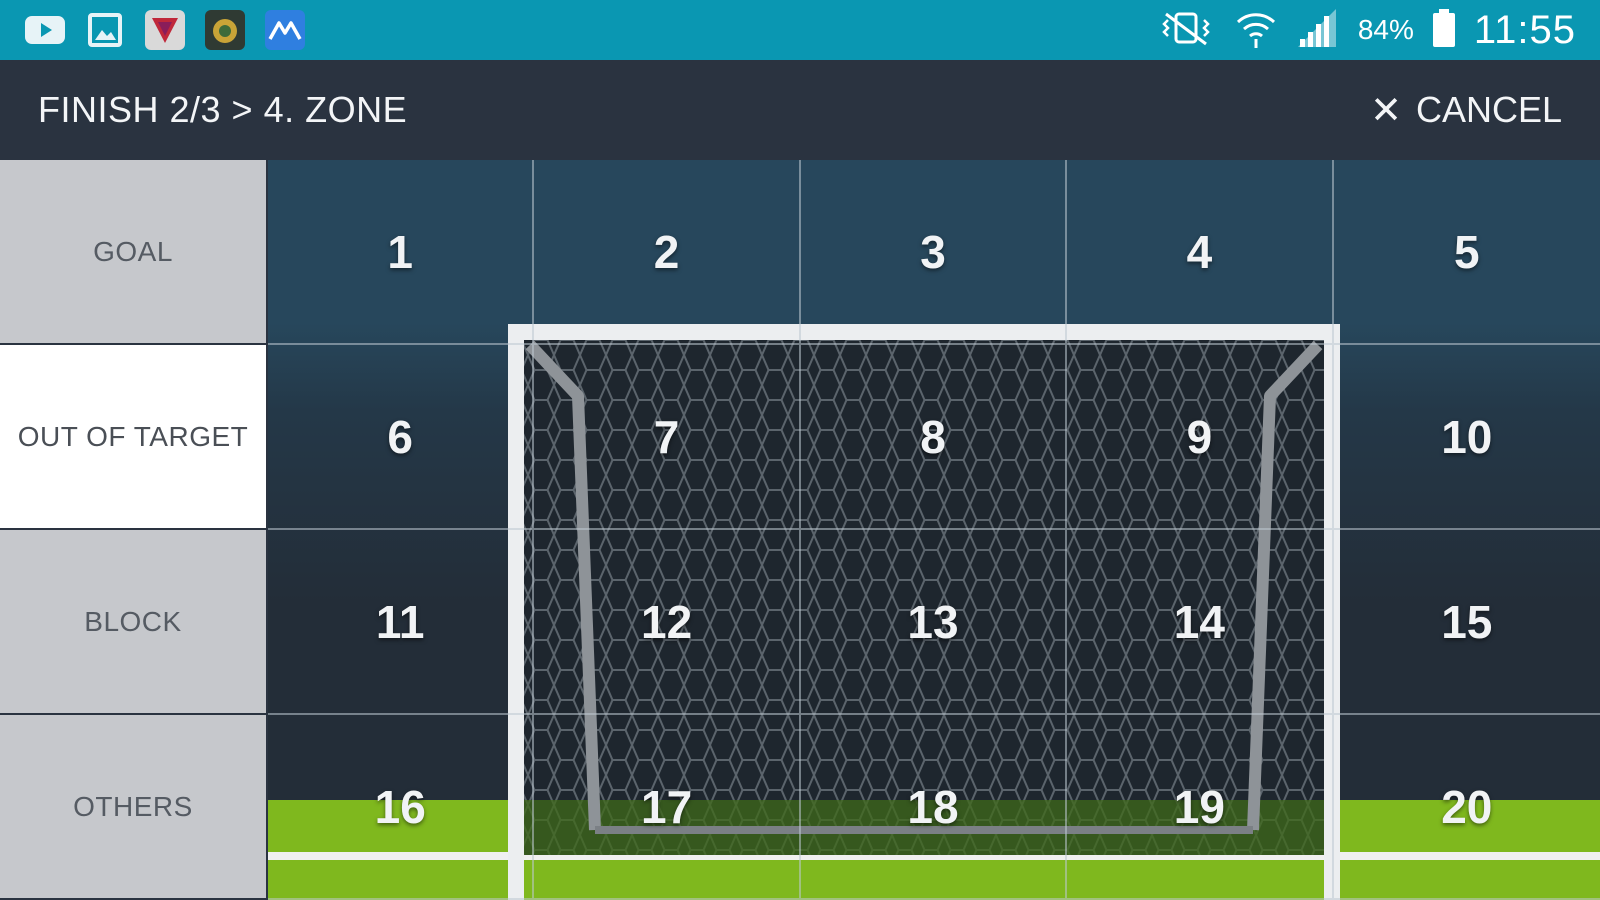 The image size is (1600, 900). What do you see at coordinates (1466, 807) in the screenshot?
I see `zone-20: 20` at bounding box center [1466, 807].